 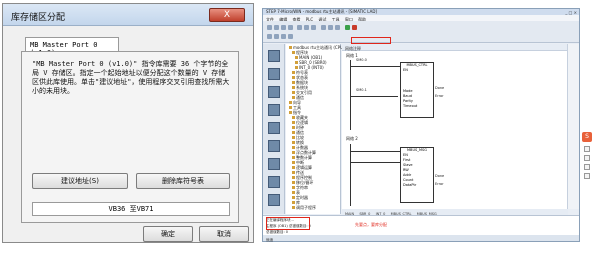 I want to click on copy-icon, so click(x=306, y=27).